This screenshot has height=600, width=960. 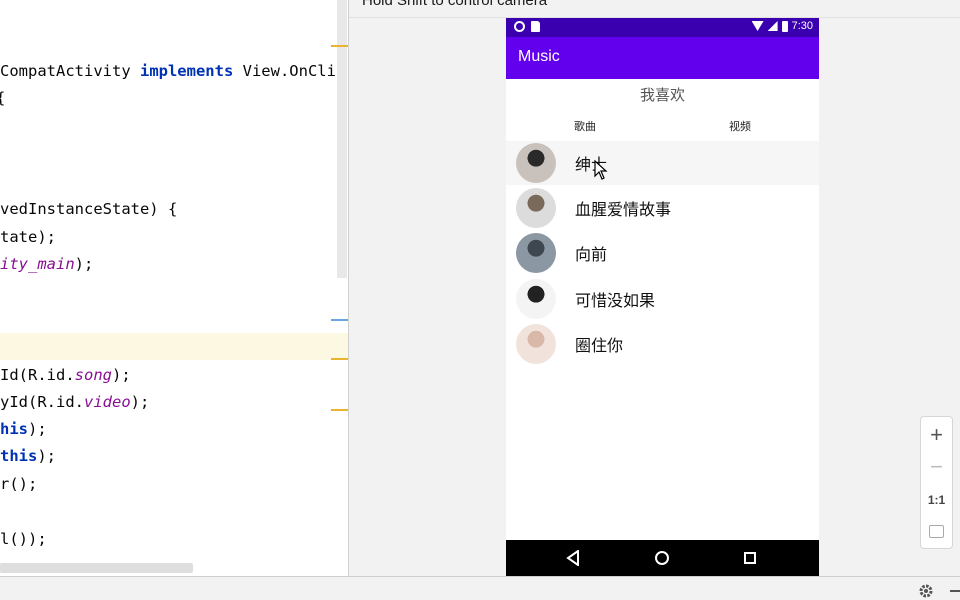 I want to click on code-line: yId(R.id.video);, so click(x=74, y=402).